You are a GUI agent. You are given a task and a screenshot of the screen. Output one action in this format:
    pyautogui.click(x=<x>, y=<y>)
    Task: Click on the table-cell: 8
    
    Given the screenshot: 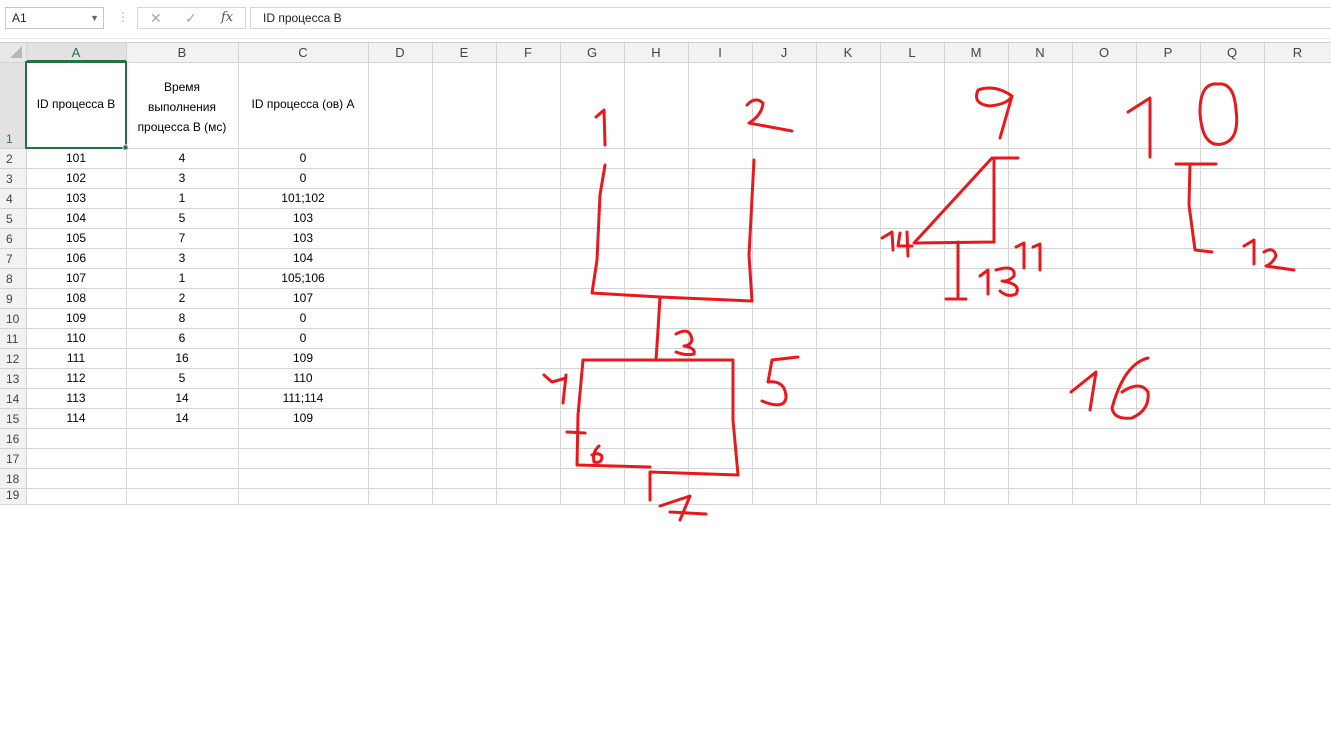 What is the action you would take?
    pyautogui.click(x=182, y=318)
    